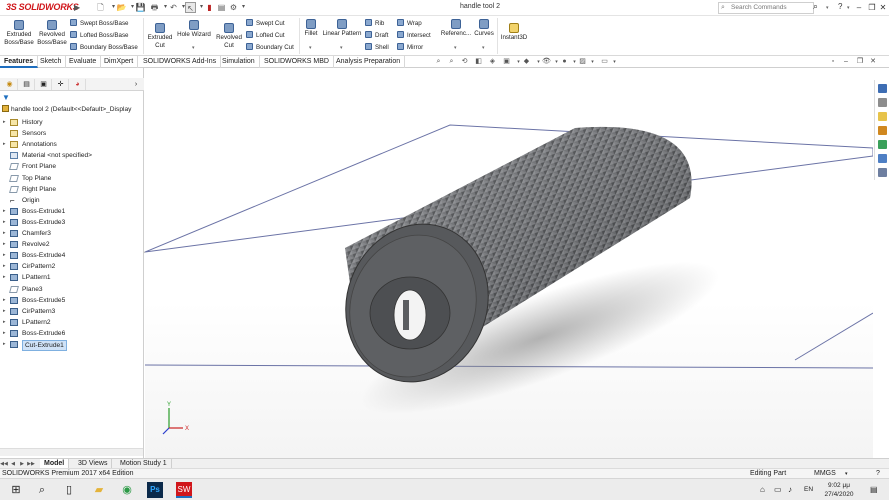  Describe the element at coordinates (478, 62) in the screenshot. I see `section-view-icon: ◧` at that location.